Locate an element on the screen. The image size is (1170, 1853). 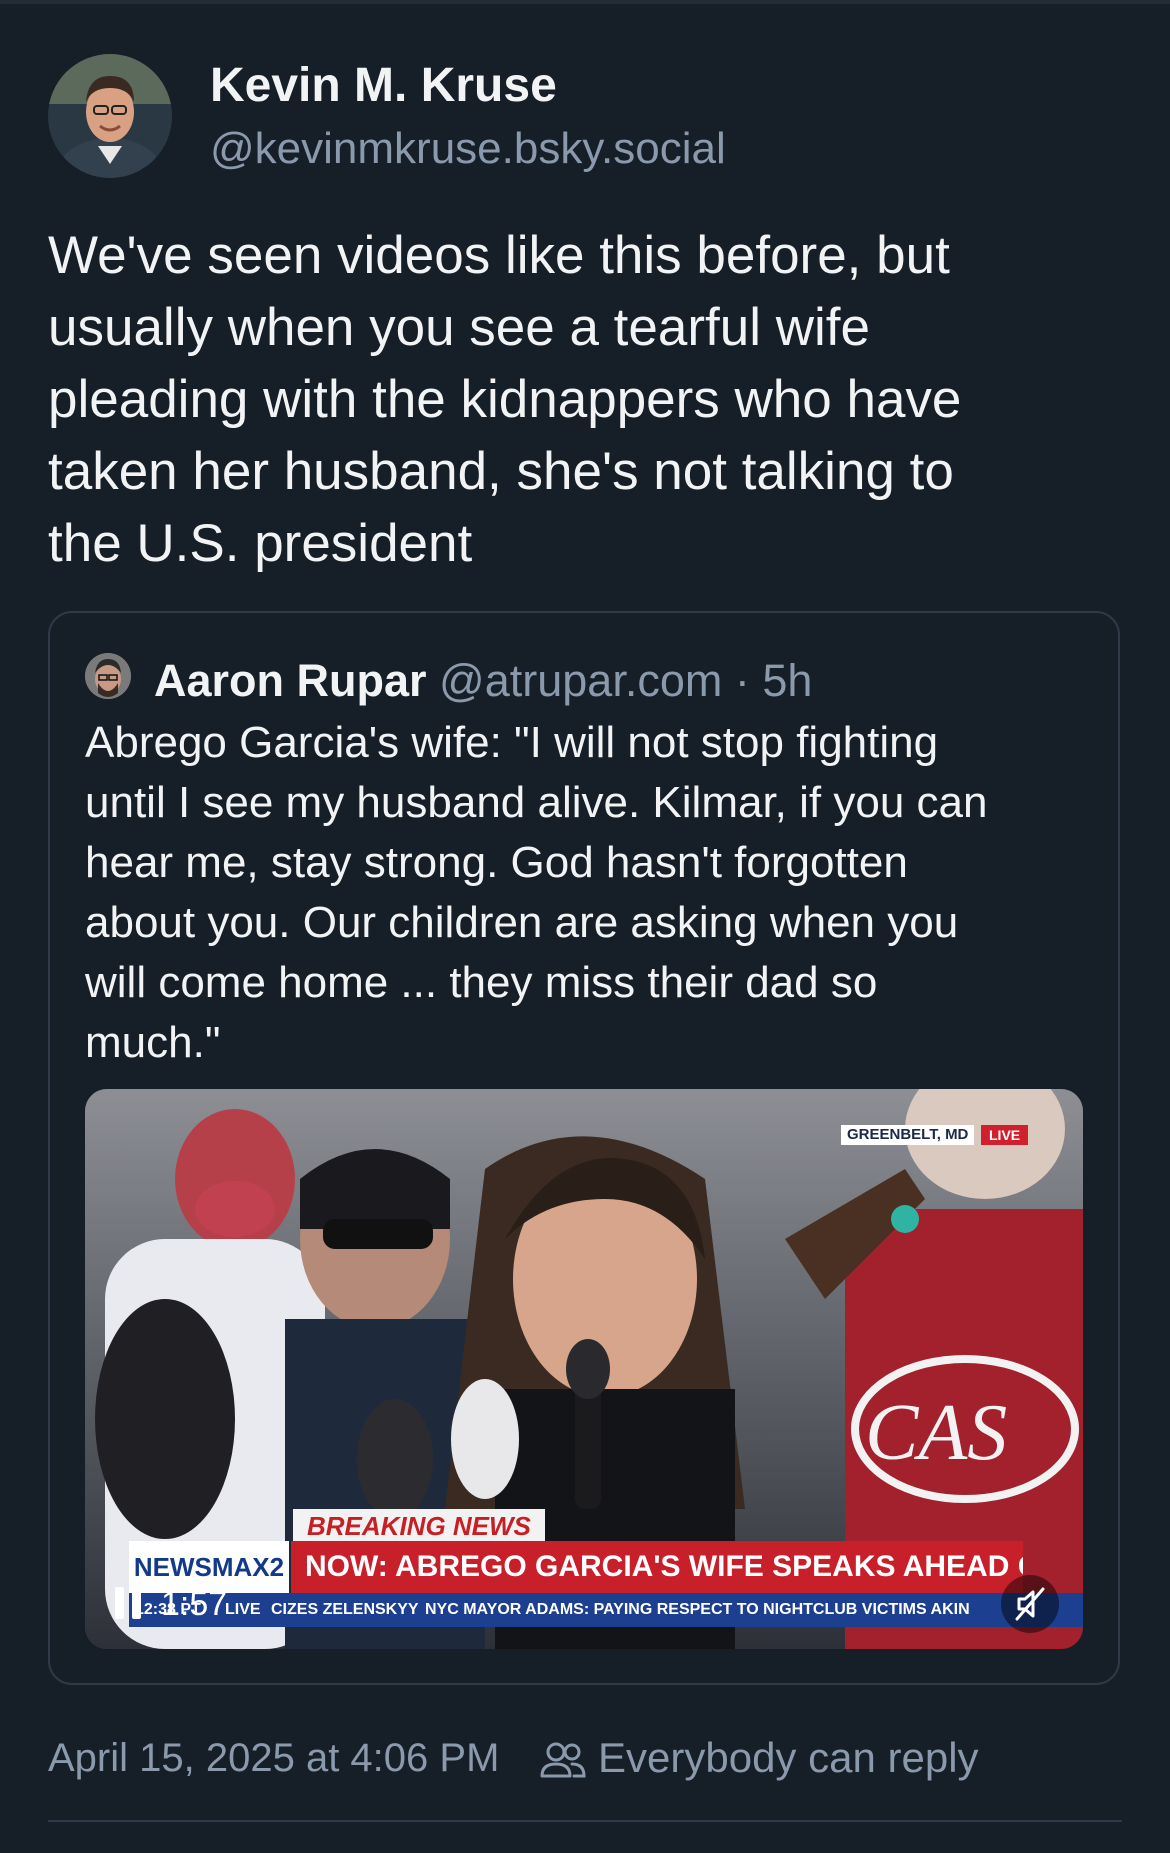
muted-speaker-icon is located at coordinates (1030, 1604).